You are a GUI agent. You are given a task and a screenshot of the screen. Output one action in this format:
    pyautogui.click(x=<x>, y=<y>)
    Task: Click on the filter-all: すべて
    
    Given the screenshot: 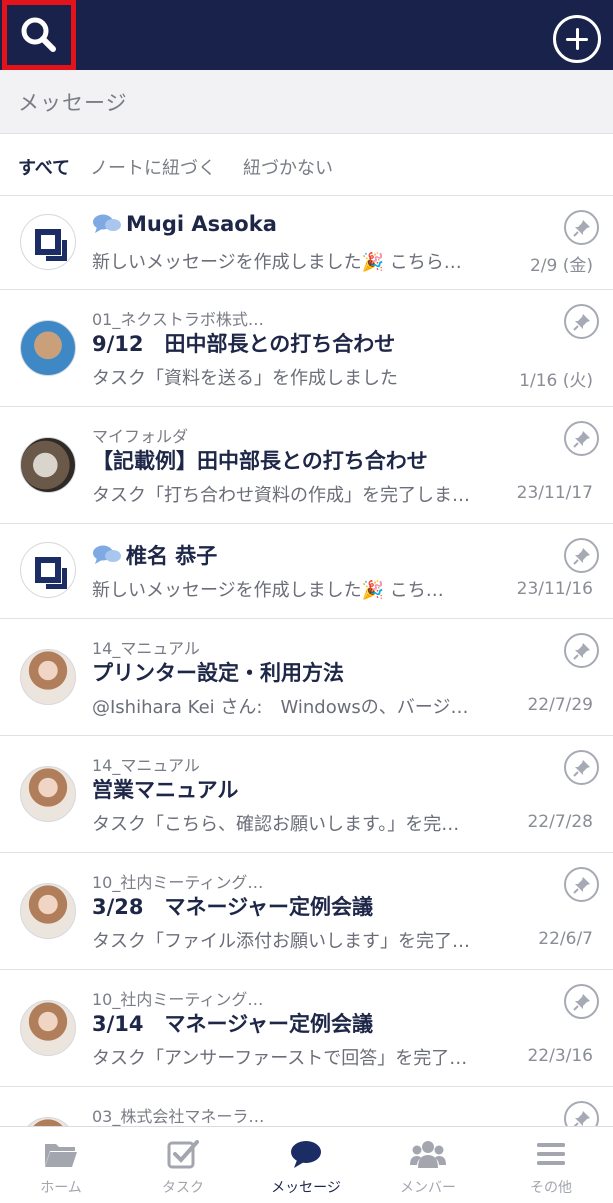 What is the action you would take?
    pyautogui.click(x=44, y=167)
    